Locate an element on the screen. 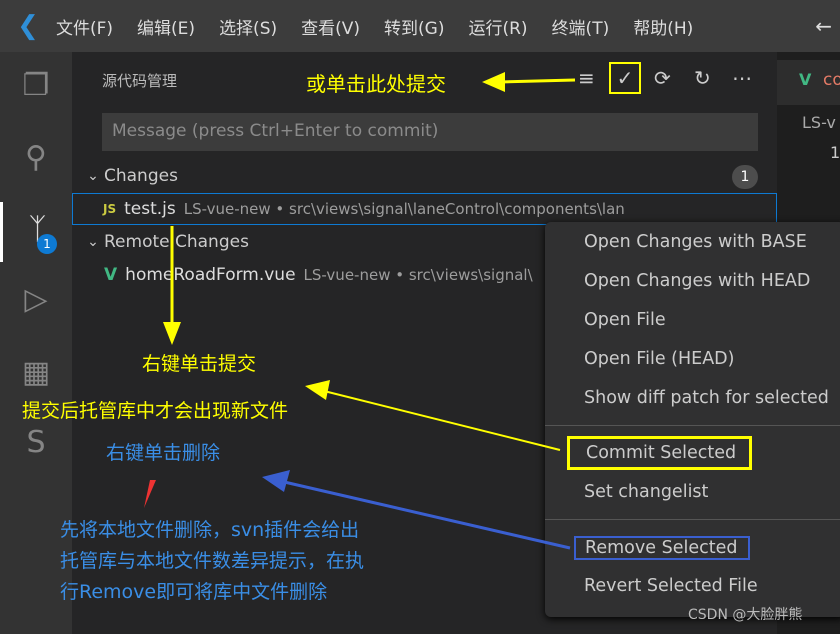 The image size is (840, 634). annotation-delete-note-3: 行Remove即可将库中文件删除 is located at coordinates (194, 592).